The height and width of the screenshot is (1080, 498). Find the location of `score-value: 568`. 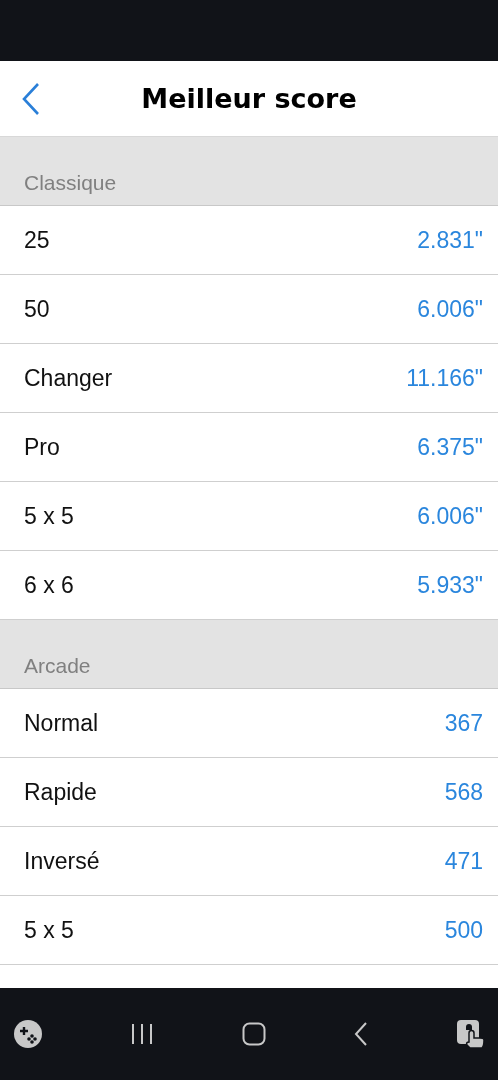

score-value: 568 is located at coordinates (463, 792).